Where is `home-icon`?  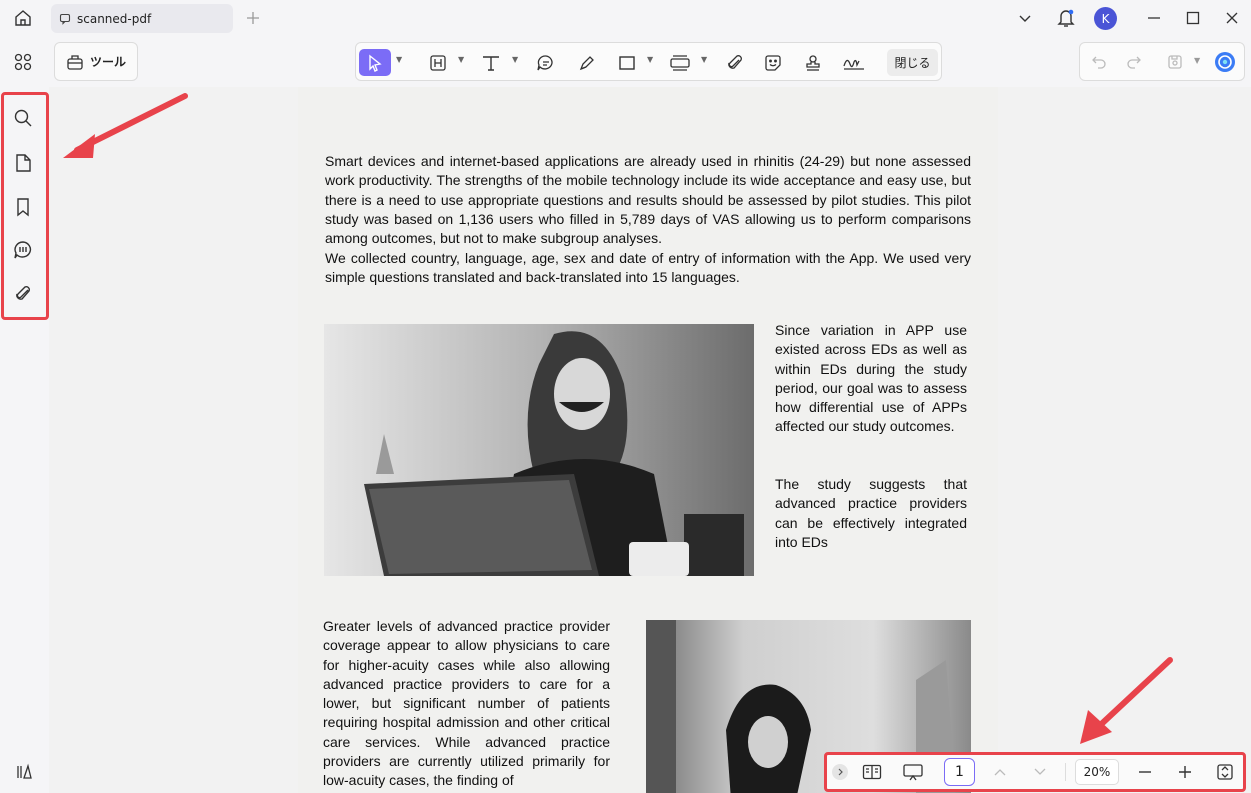
home-icon is located at coordinates (23, 18).